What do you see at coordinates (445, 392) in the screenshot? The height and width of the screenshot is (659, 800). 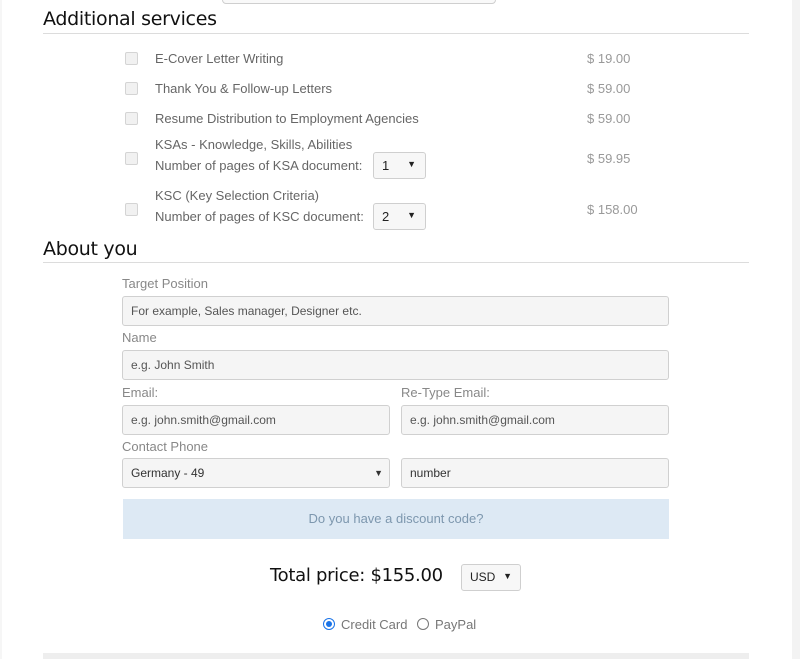 I see `retype-email-label: Re-Type Email:` at bounding box center [445, 392].